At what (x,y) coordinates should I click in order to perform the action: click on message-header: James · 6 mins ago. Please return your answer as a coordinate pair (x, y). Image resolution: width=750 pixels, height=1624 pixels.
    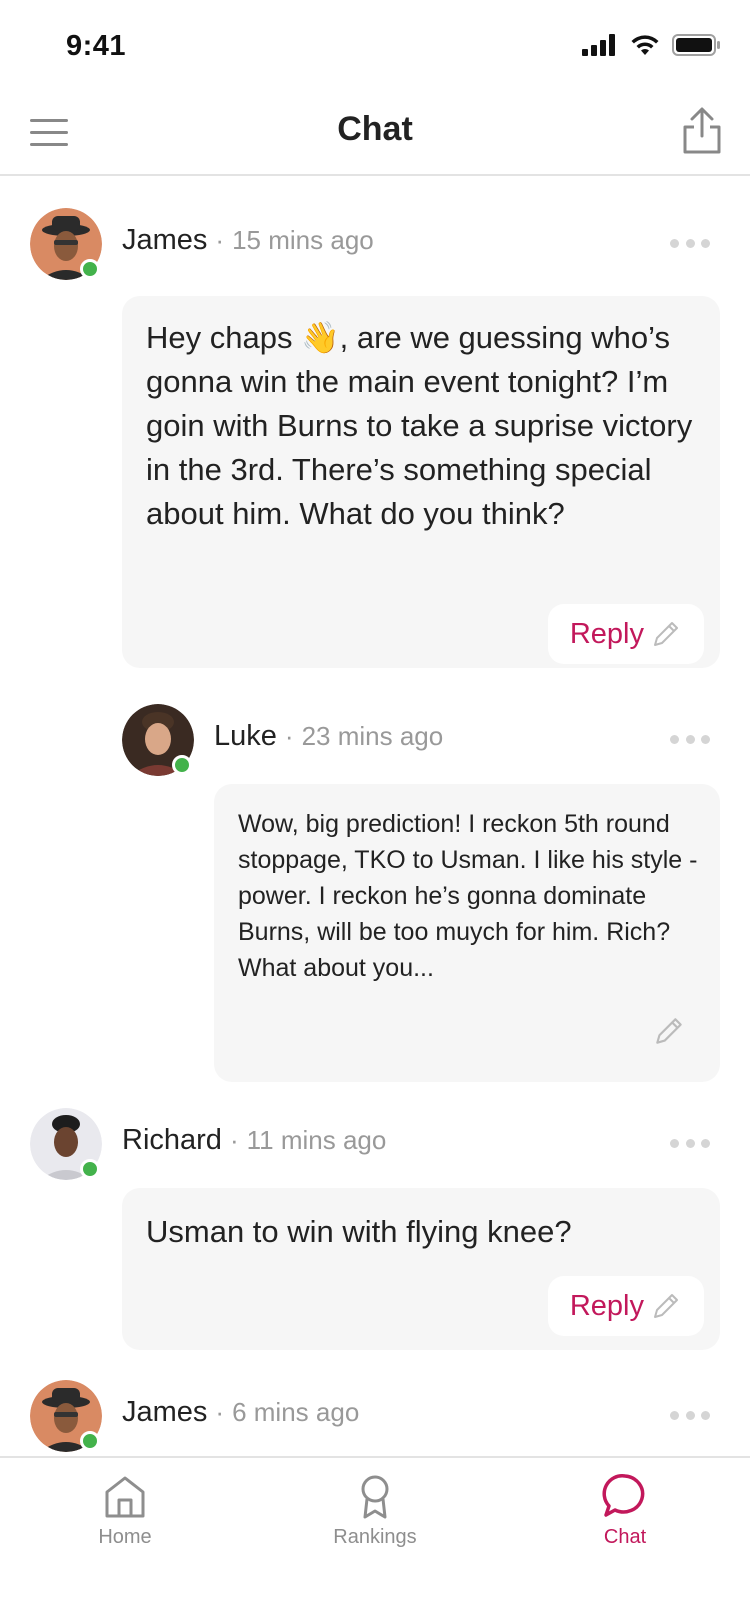
    Looking at the image, I should click on (240, 1412).